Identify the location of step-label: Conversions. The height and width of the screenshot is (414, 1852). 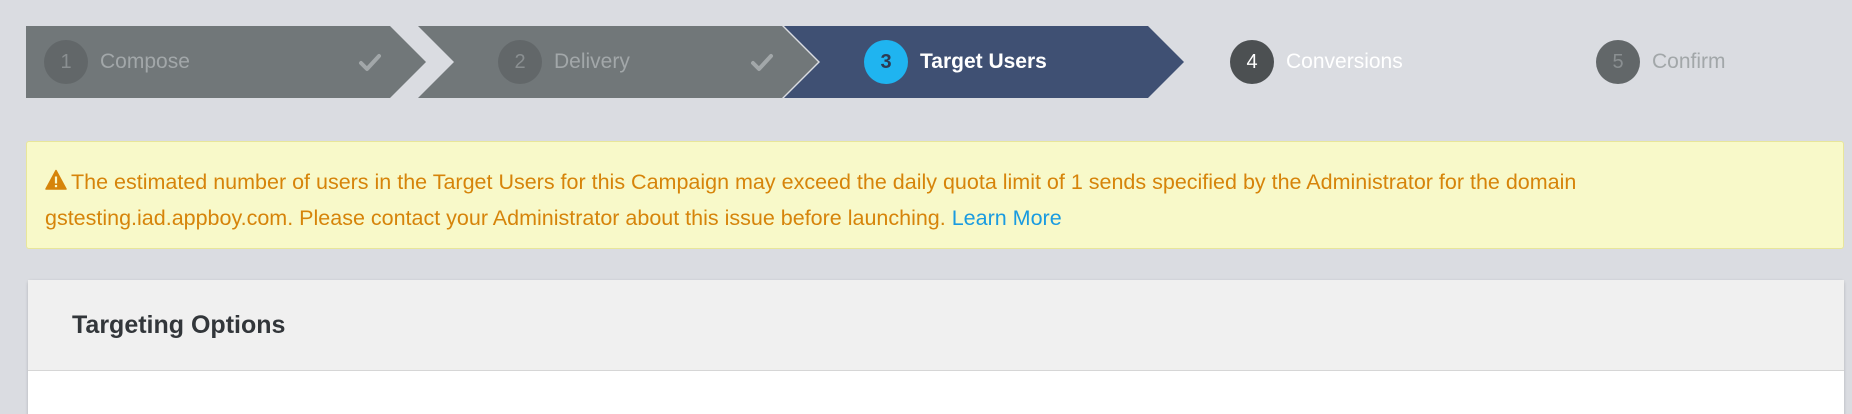
(1344, 61).